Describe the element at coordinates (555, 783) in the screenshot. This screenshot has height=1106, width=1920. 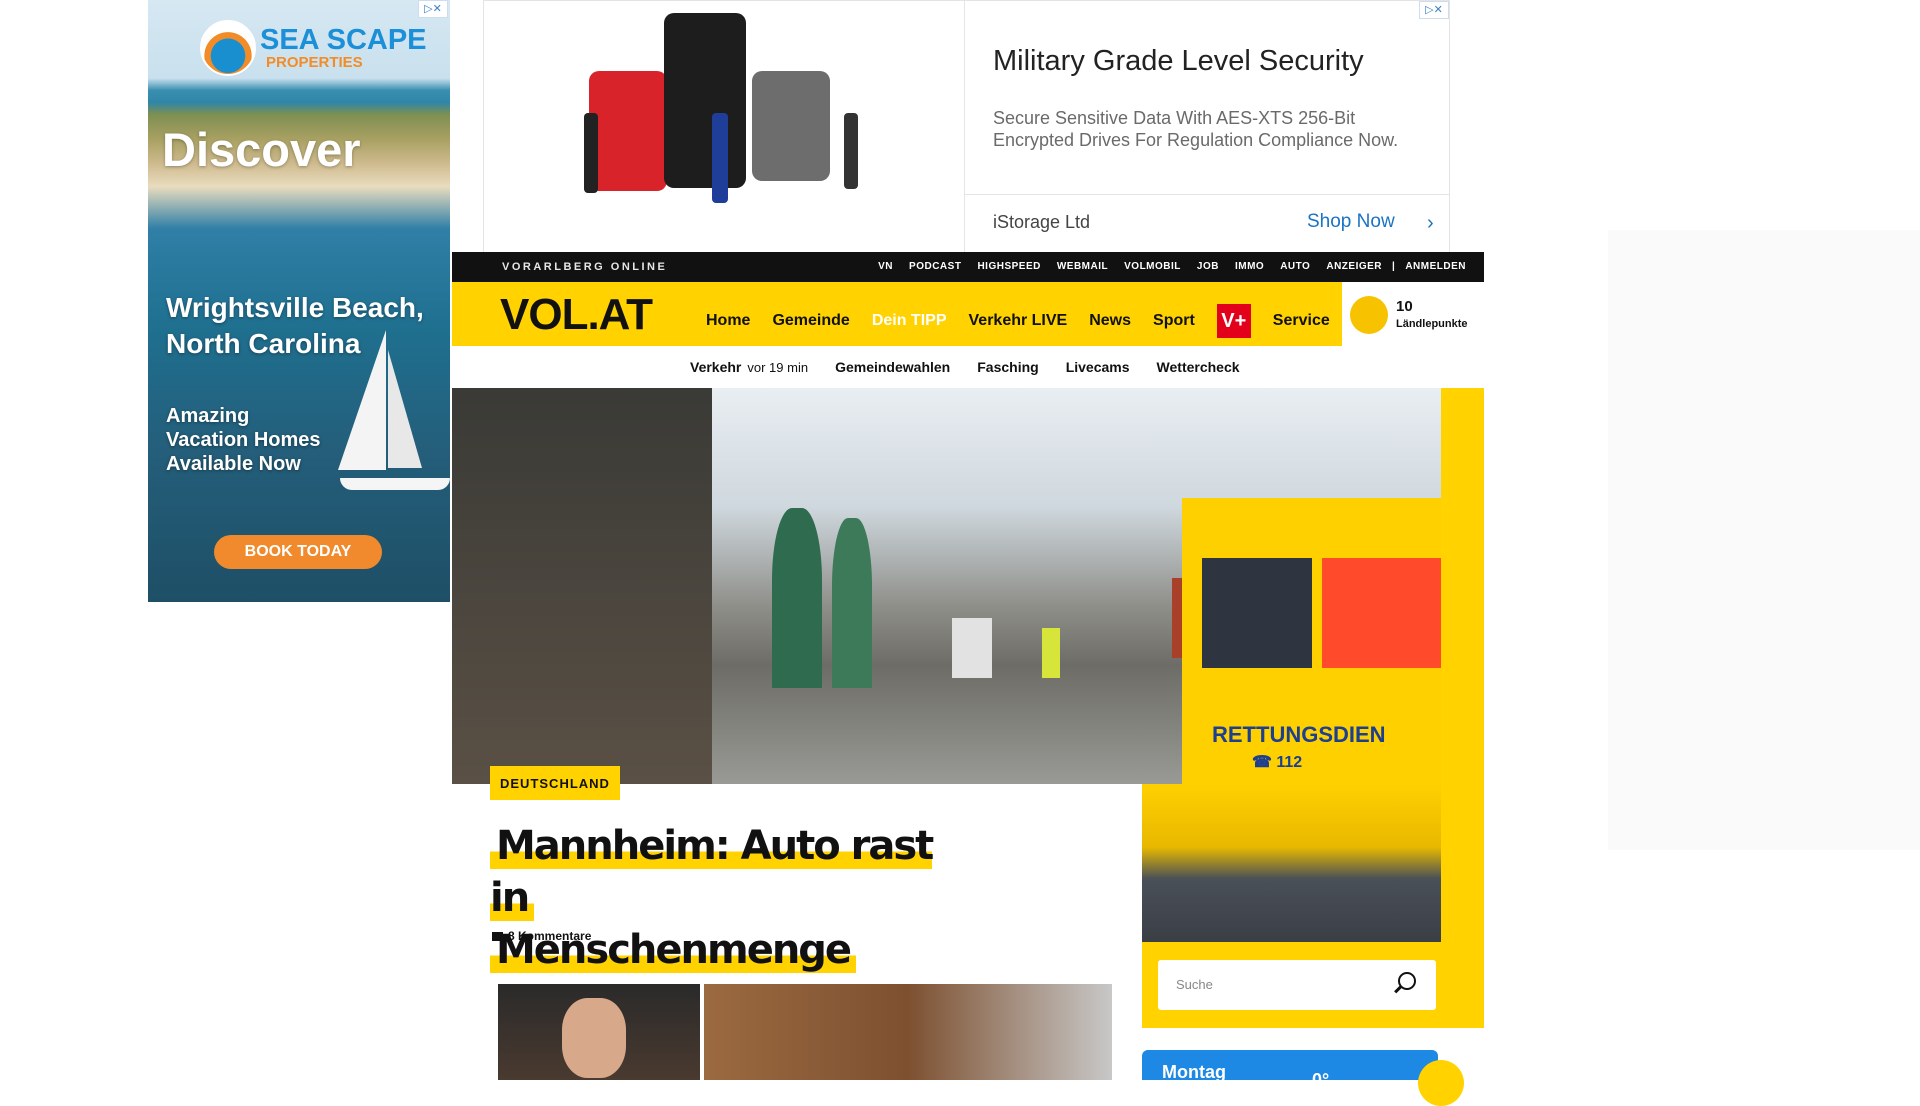
I see `category-tag: DEUTSCHLAND` at that location.